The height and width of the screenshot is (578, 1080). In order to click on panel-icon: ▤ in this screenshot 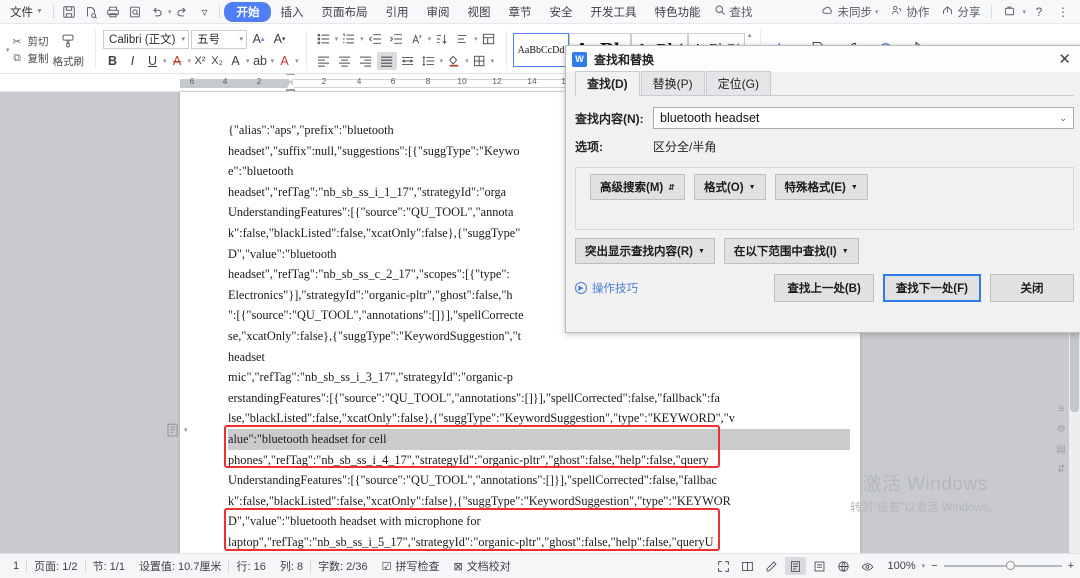, I will do `click(1061, 449)`.